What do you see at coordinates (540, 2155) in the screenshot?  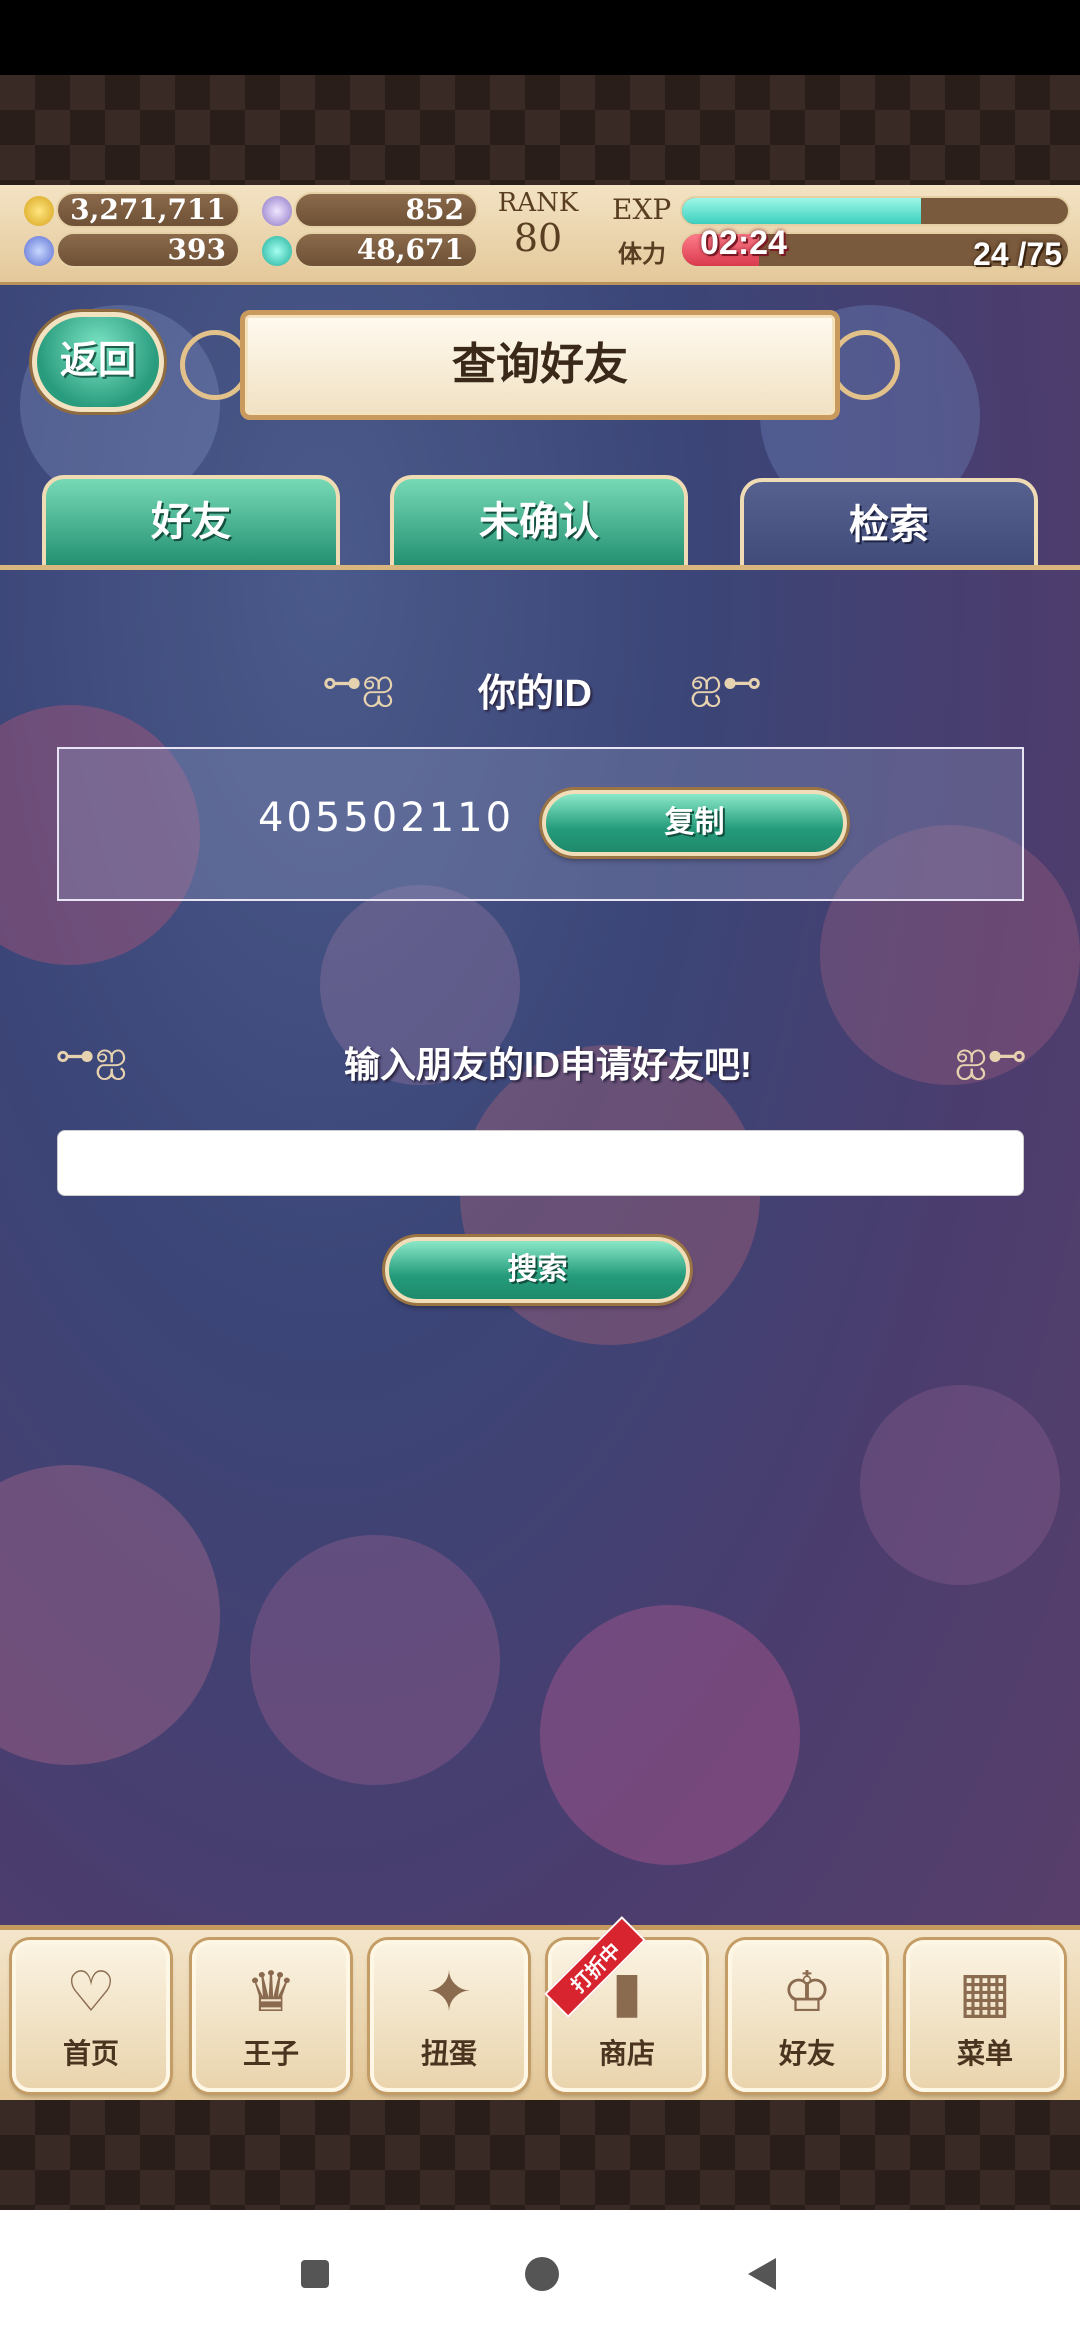 I see `argyle-pattern-bottom` at bounding box center [540, 2155].